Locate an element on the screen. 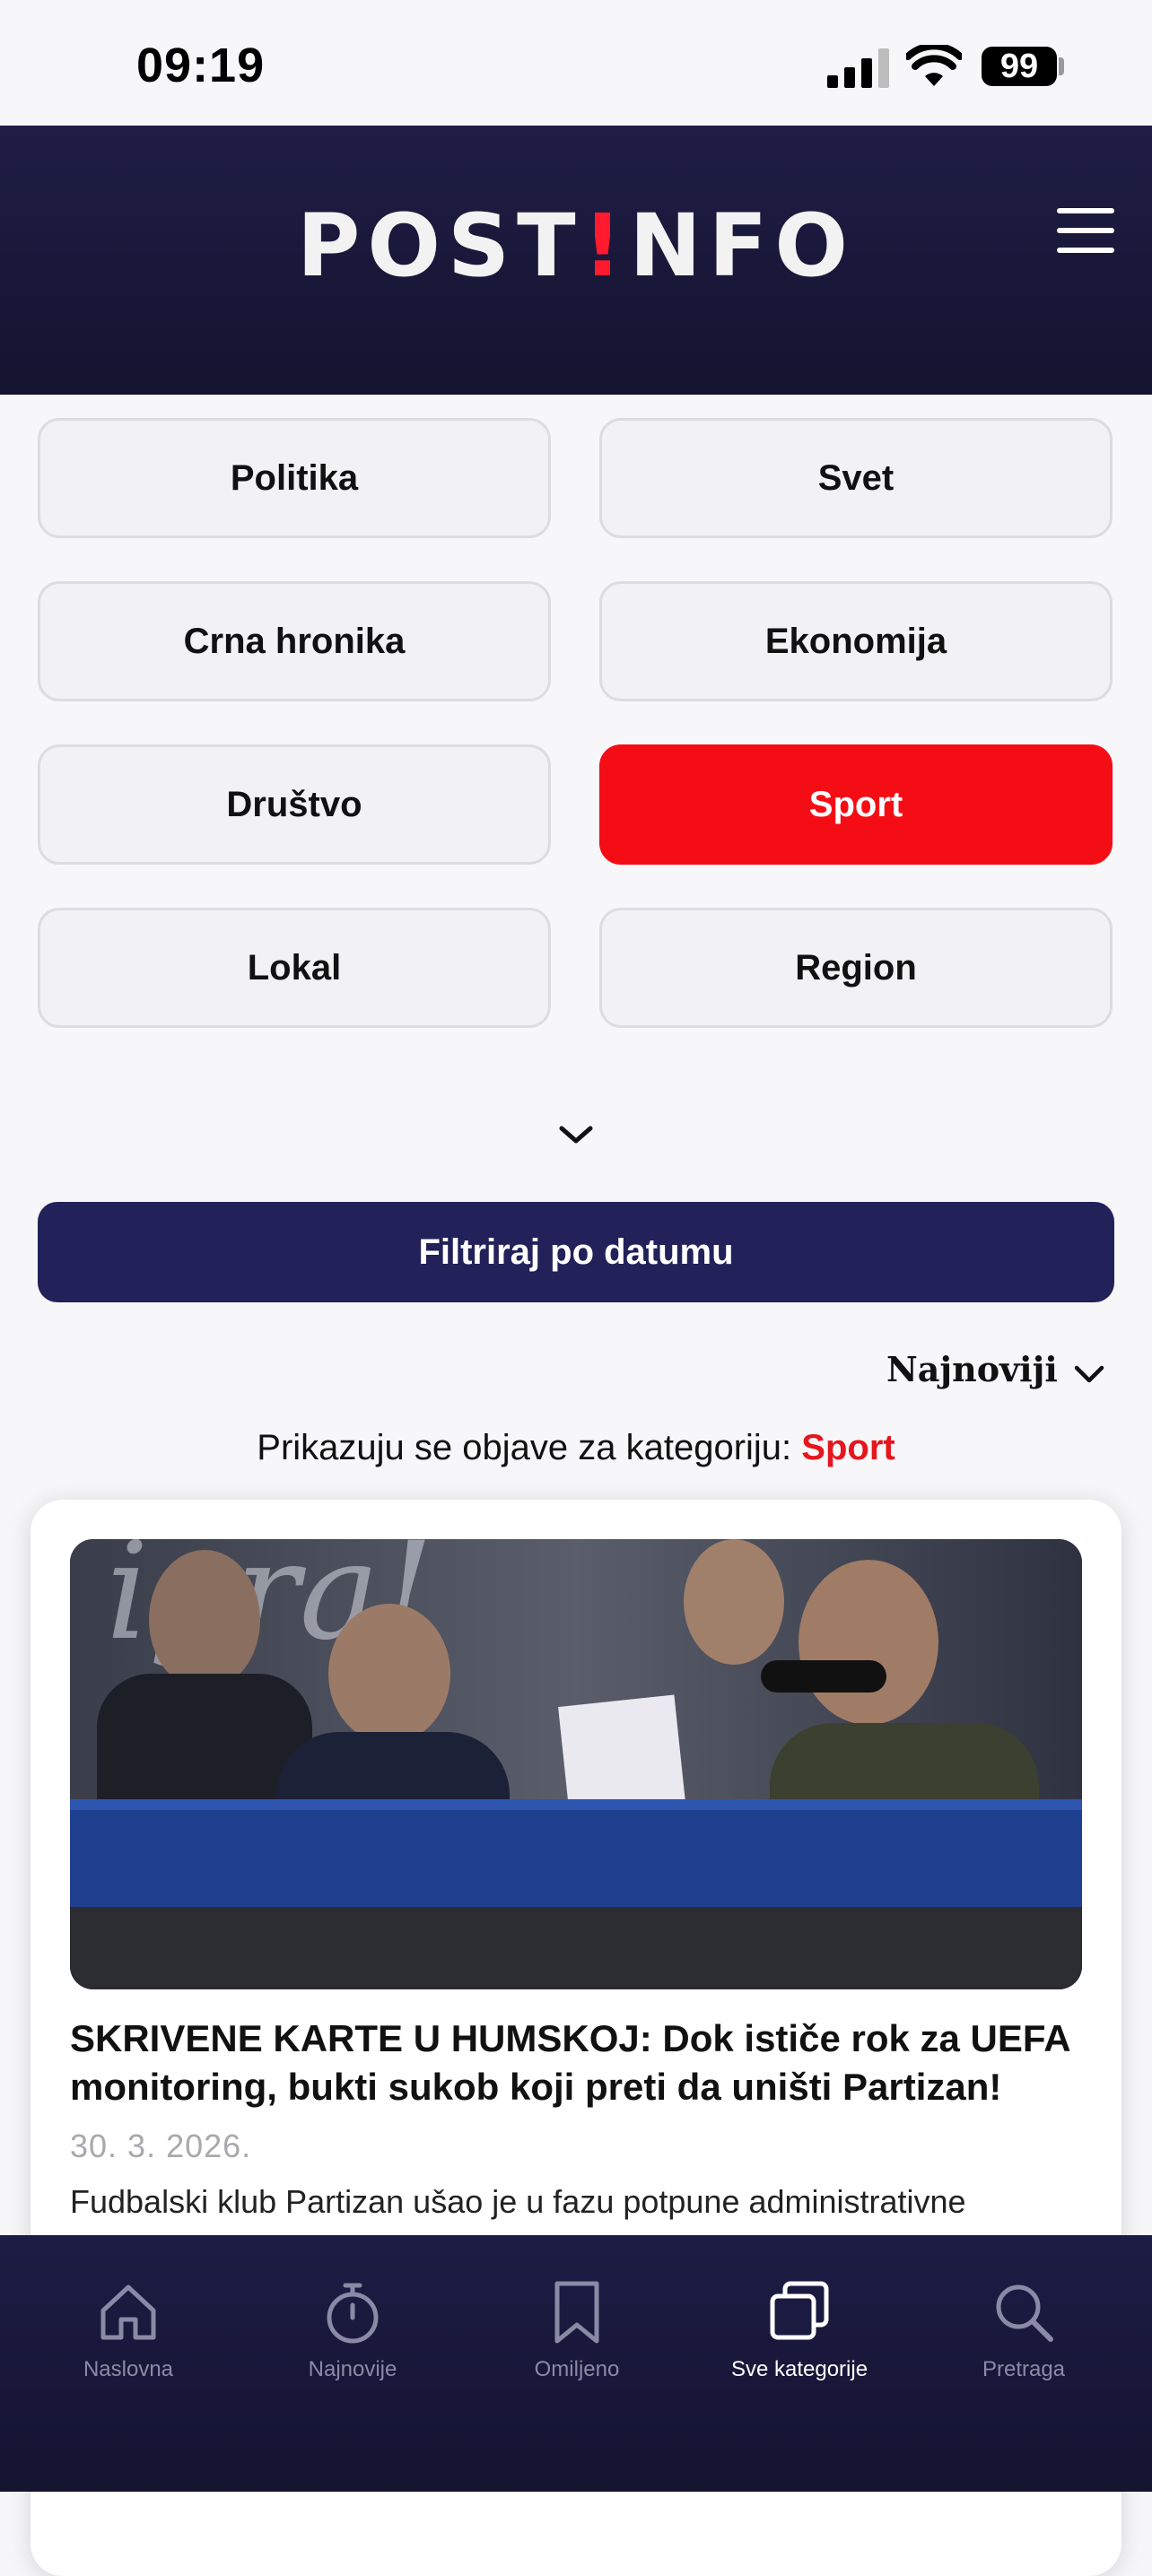 This screenshot has height=2576, width=1152. search-icon is located at coordinates (1024, 2313).